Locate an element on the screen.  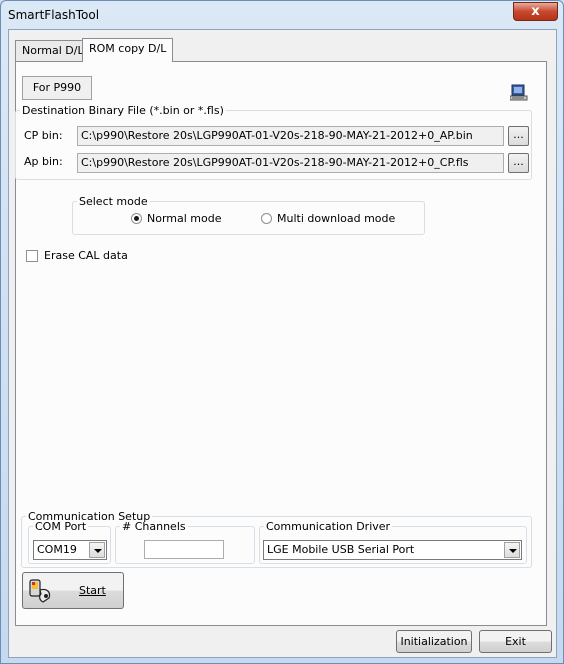
communication-driver-select: LGE Mobile USB Serial Port is located at coordinates (392, 550).